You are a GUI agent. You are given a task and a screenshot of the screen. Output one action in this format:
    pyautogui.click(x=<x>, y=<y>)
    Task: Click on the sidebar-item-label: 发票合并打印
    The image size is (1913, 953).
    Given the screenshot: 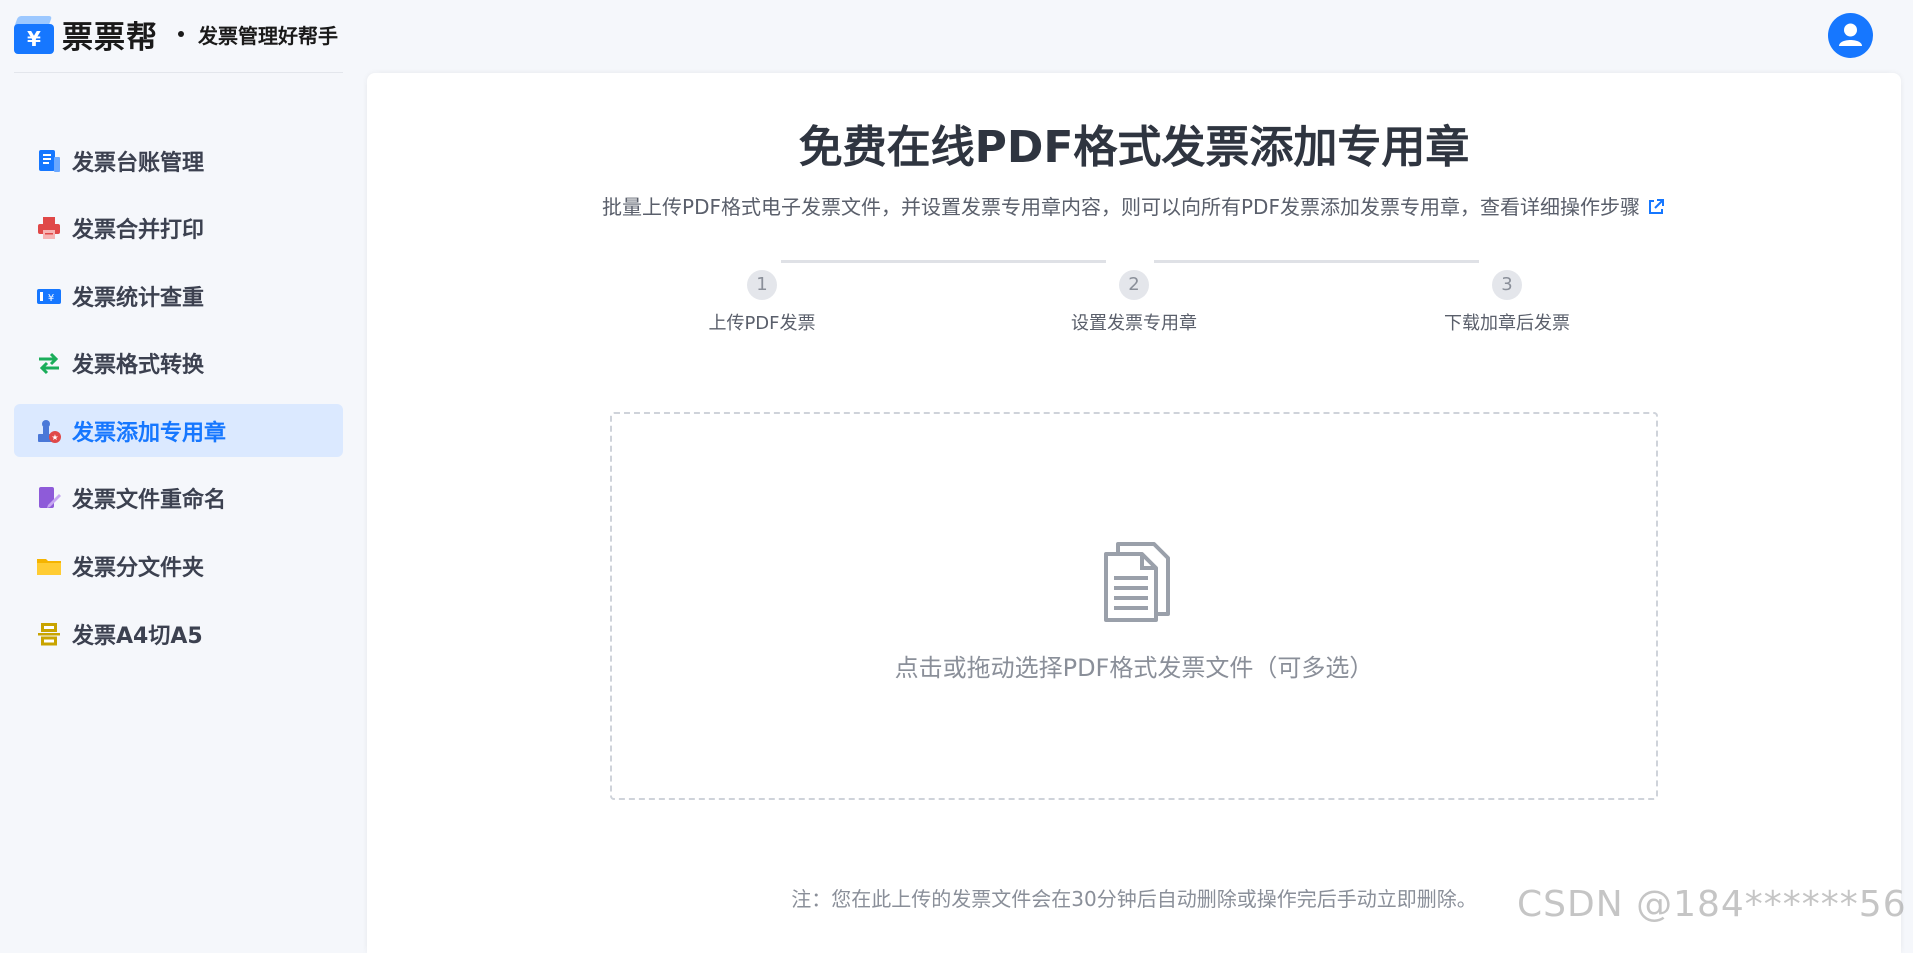 What is the action you would take?
    pyautogui.click(x=138, y=231)
    